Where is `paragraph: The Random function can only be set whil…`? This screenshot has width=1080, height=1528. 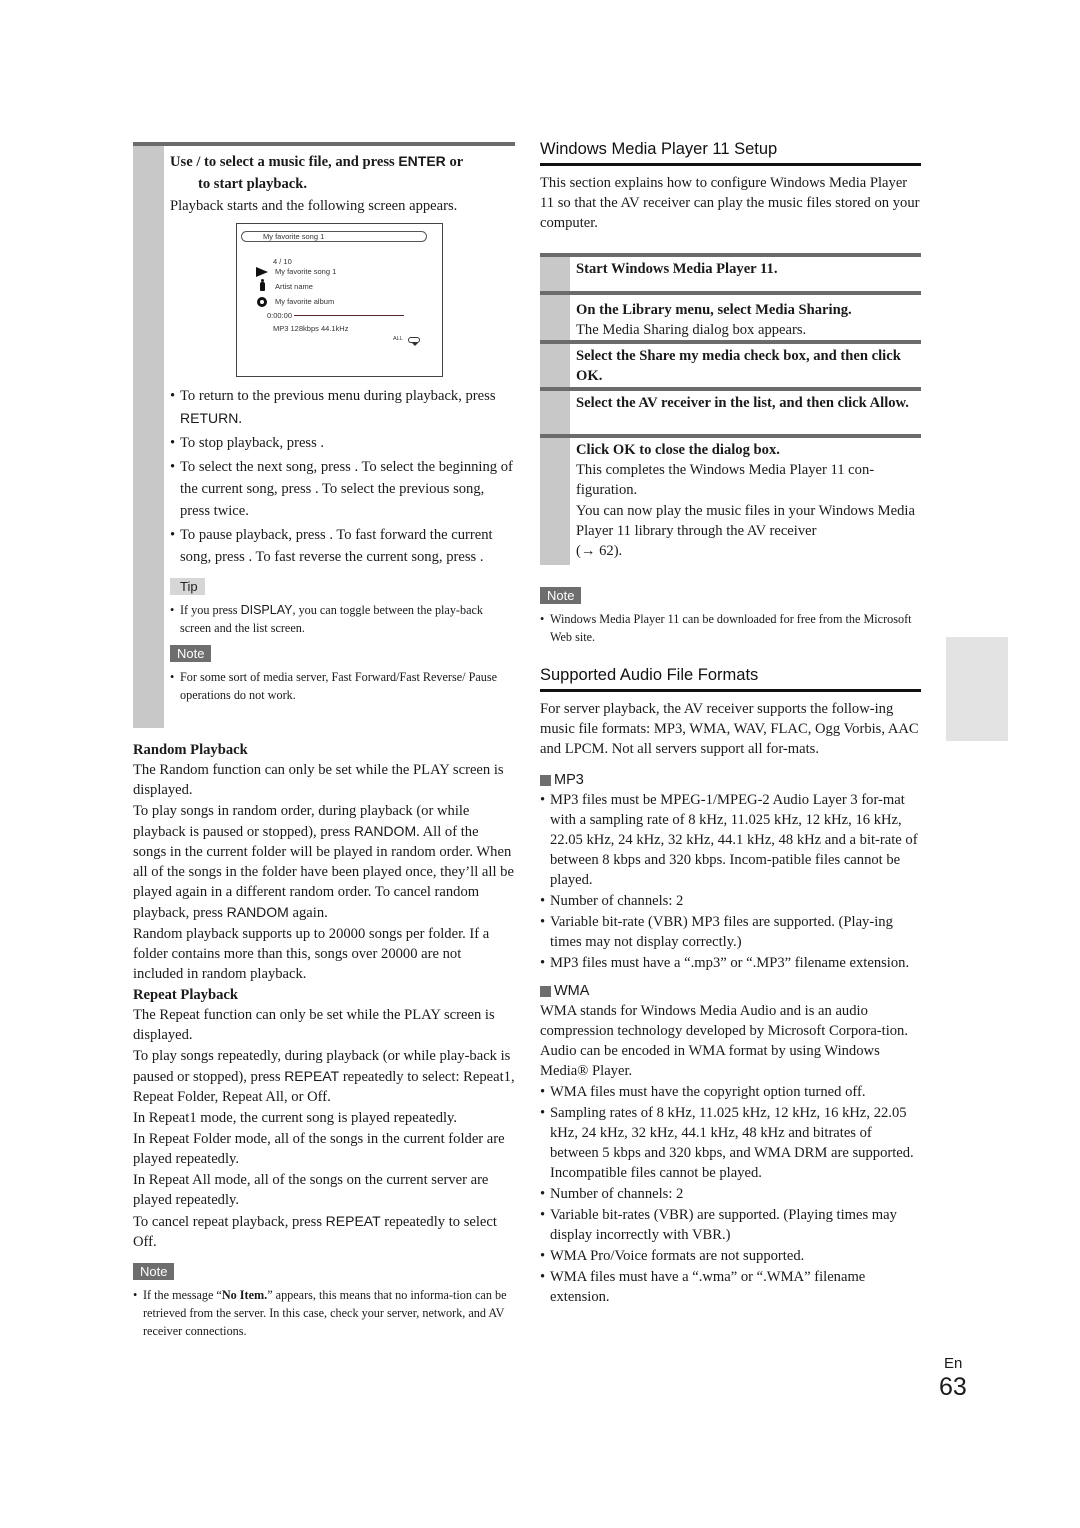
paragraph: The Random function can only be set whil… is located at coordinates (318, 780).